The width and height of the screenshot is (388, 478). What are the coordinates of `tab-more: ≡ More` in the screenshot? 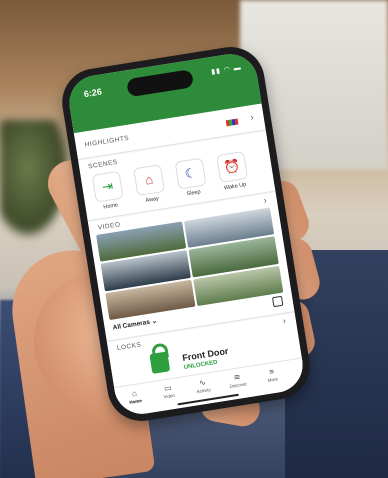 It's located at (272, 375).